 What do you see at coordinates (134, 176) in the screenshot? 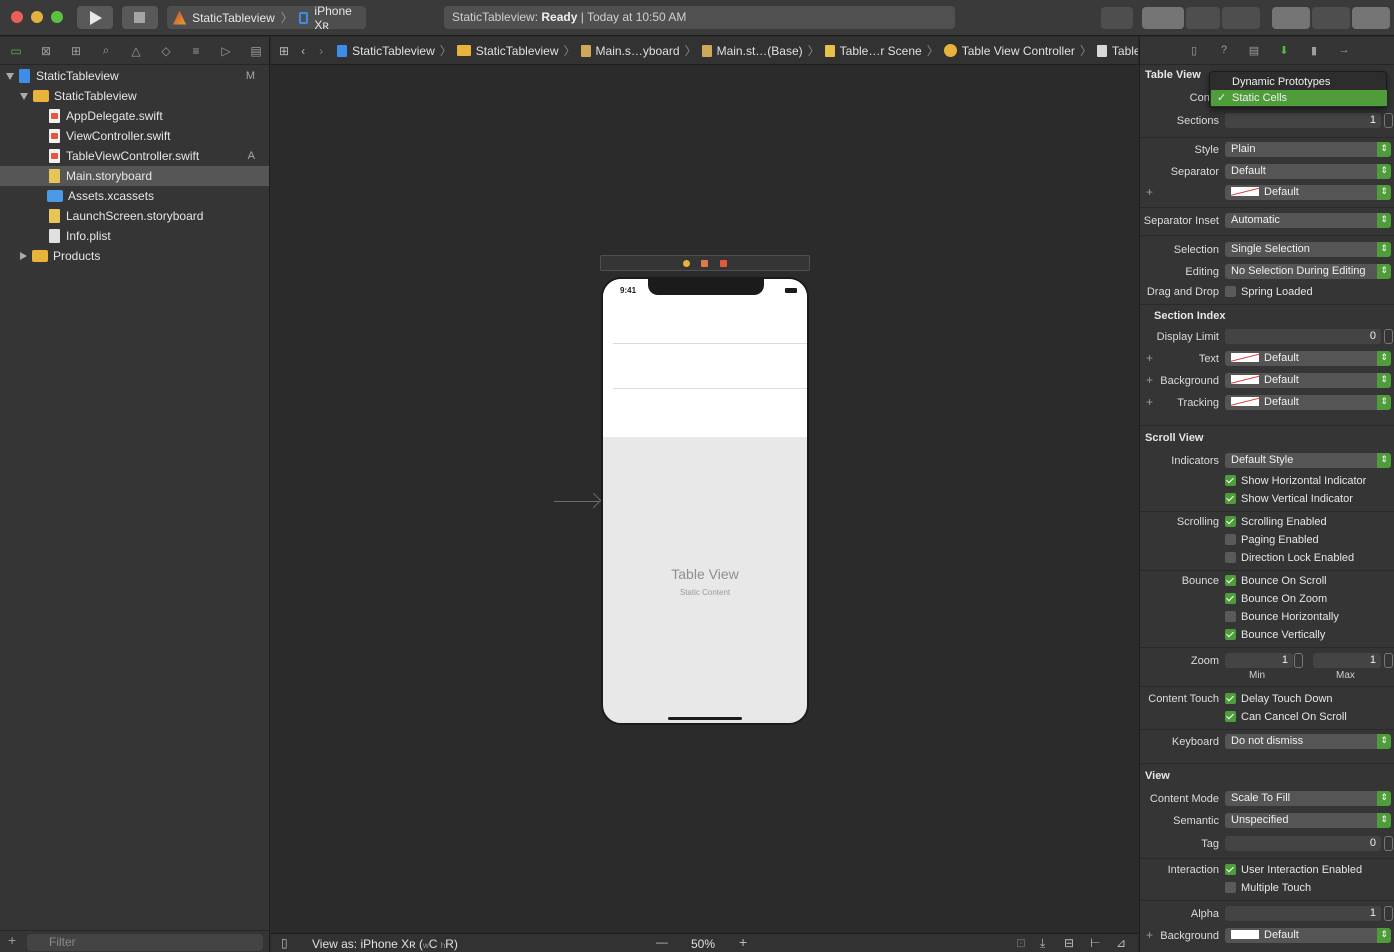
I see `tree-row-file-selected: Main.storyboard` at bounding box center [134, 176].